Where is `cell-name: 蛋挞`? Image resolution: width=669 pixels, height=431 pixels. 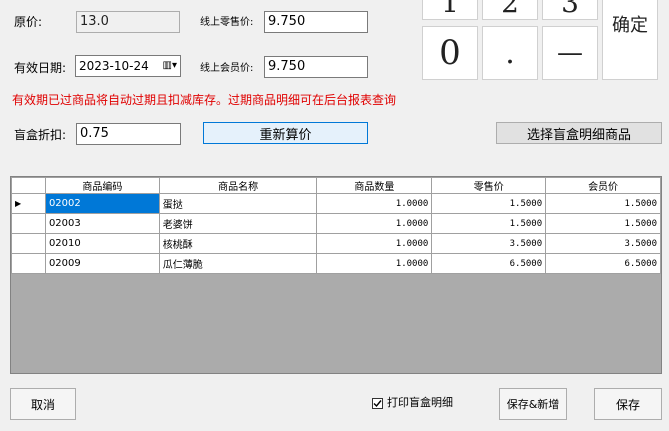 cell-name: 蛋挞 is located at coordinates (238, 203).